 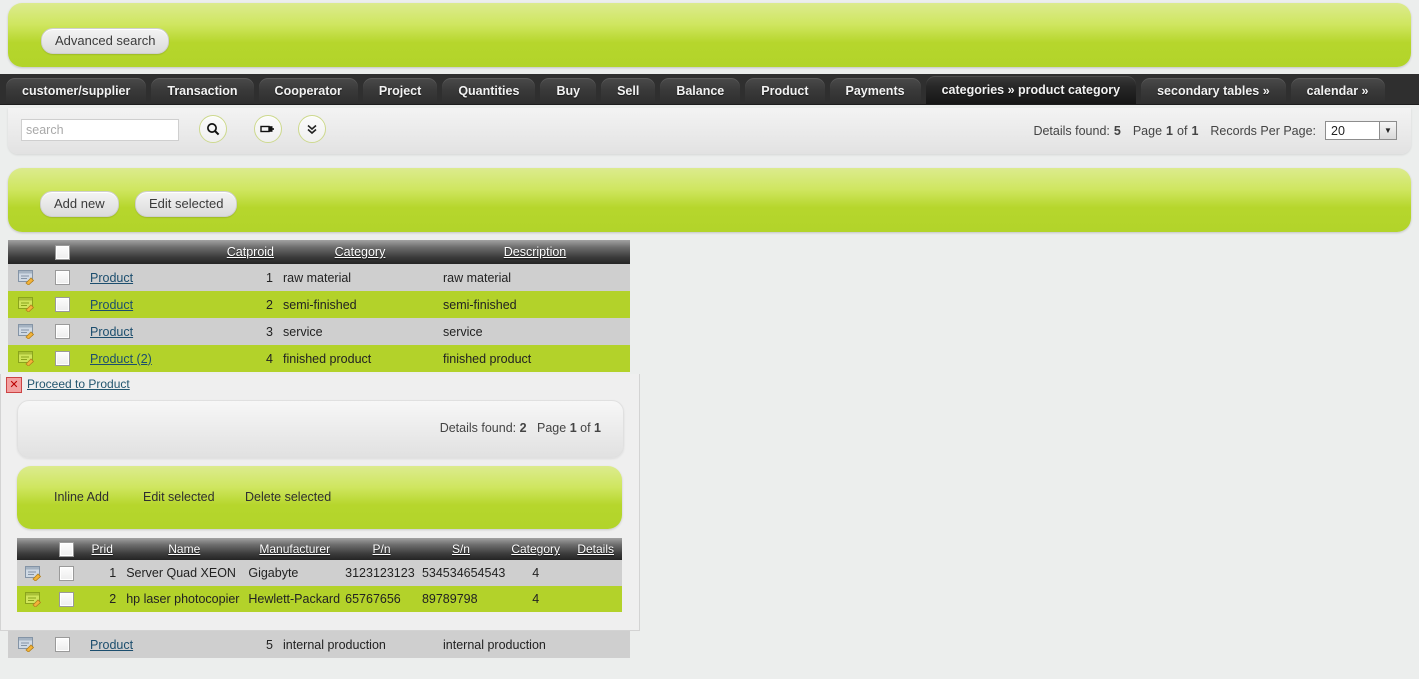 I want to click on tab-project: Project, so click(x=400, y=91).